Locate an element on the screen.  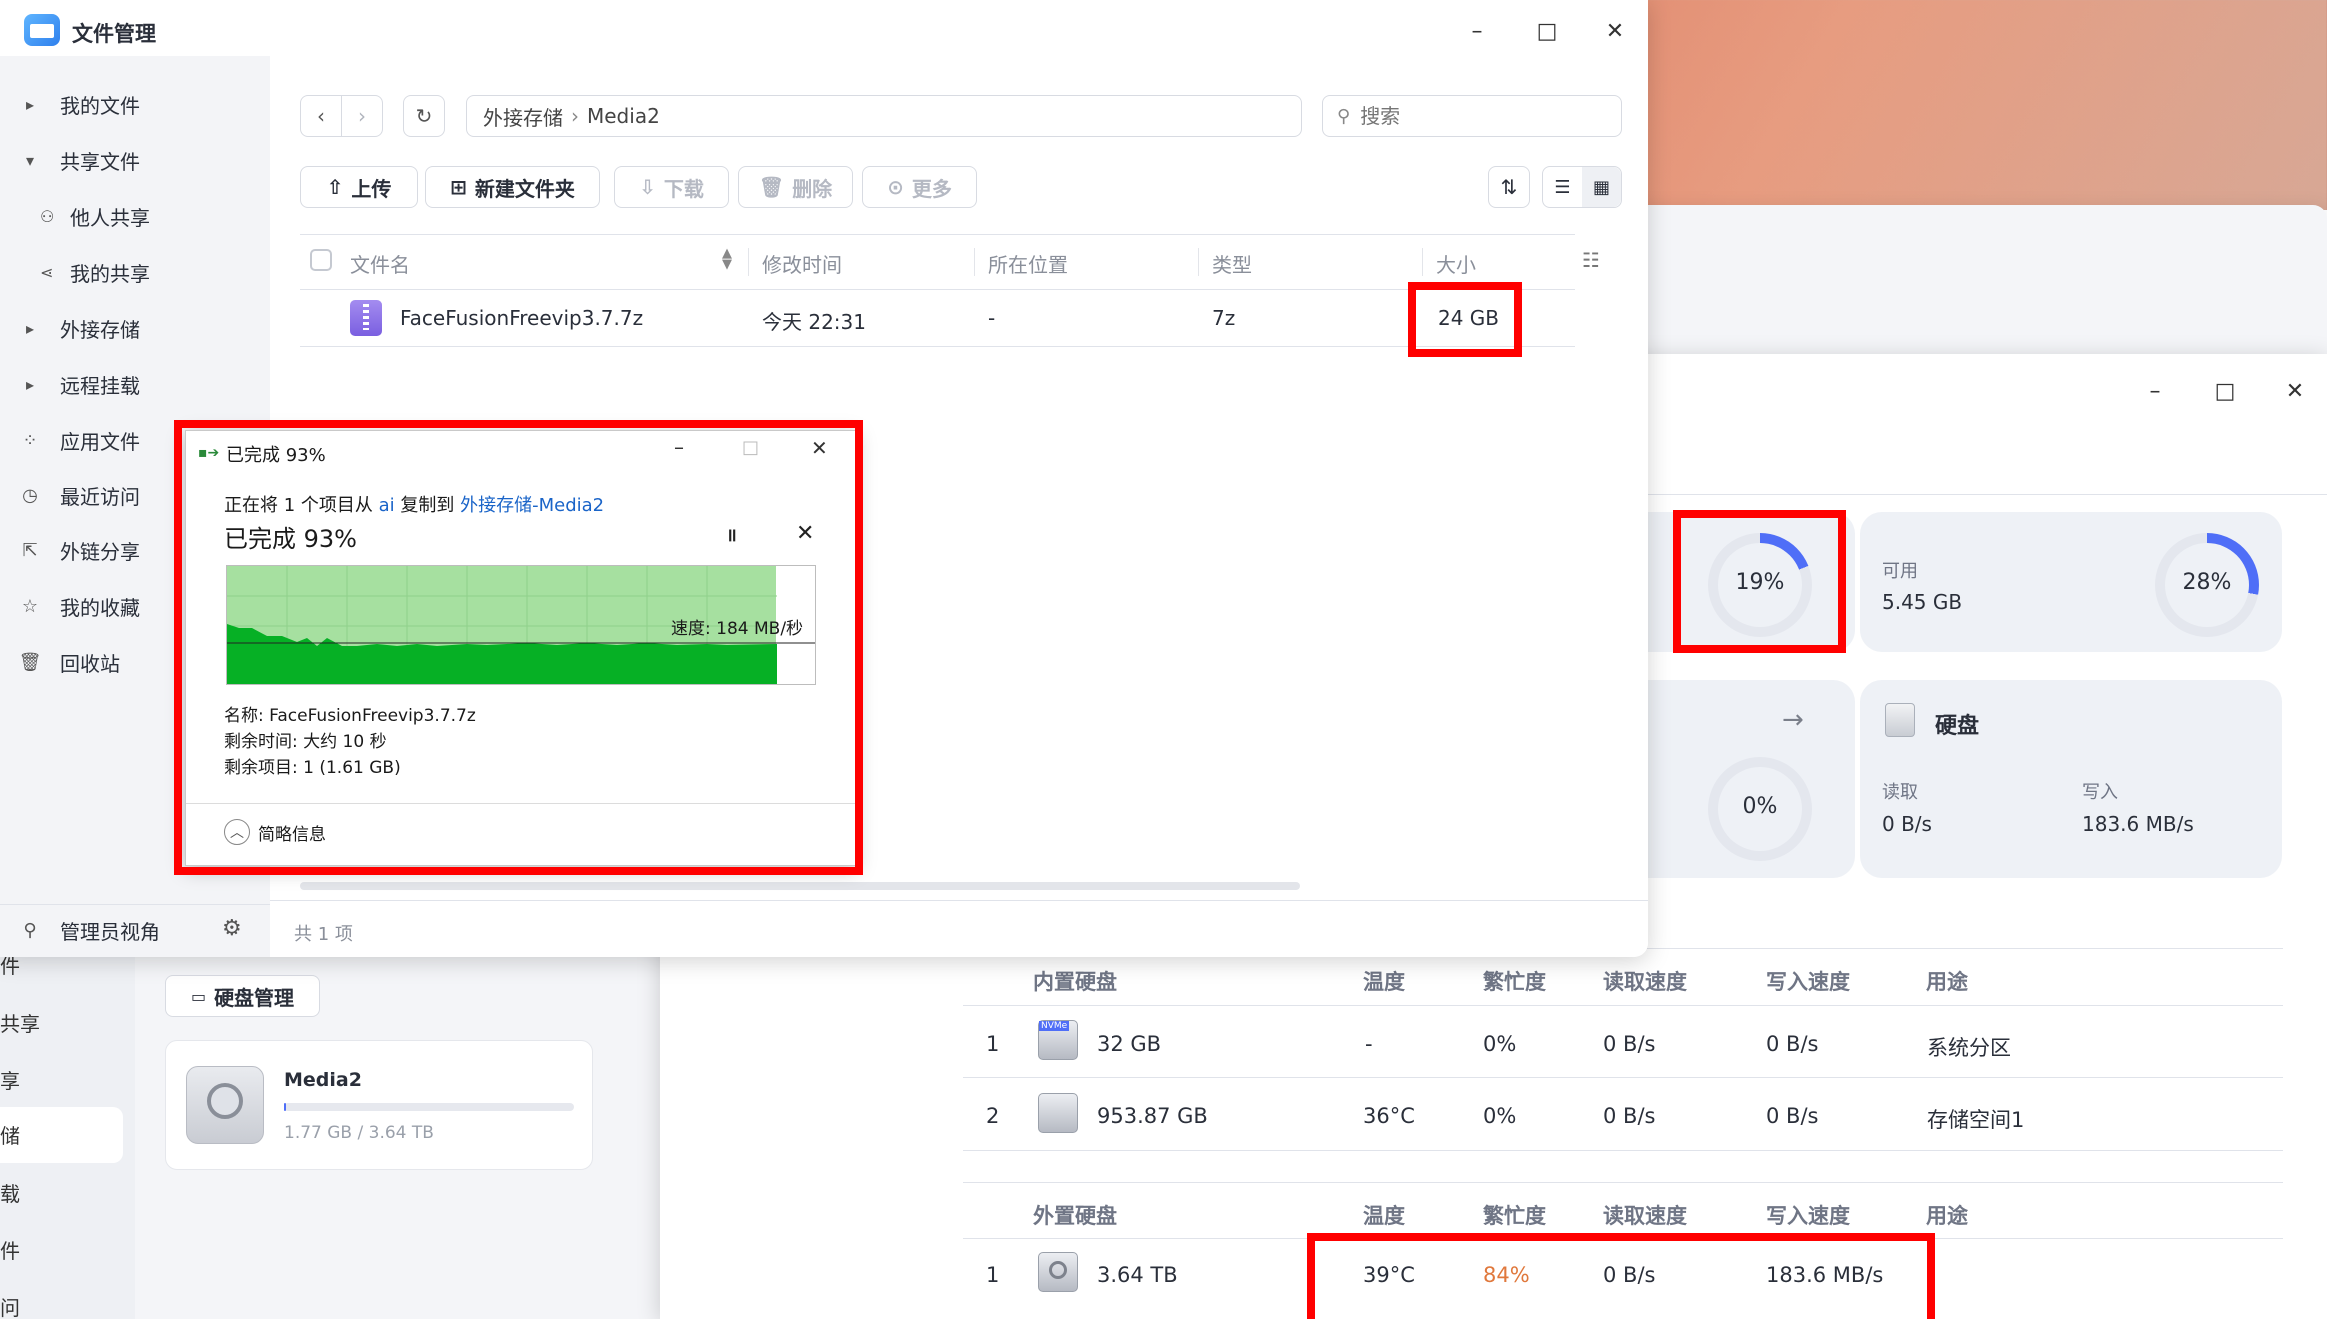
download-button: ⇩ 下载 is located at coordinates (671, 187).